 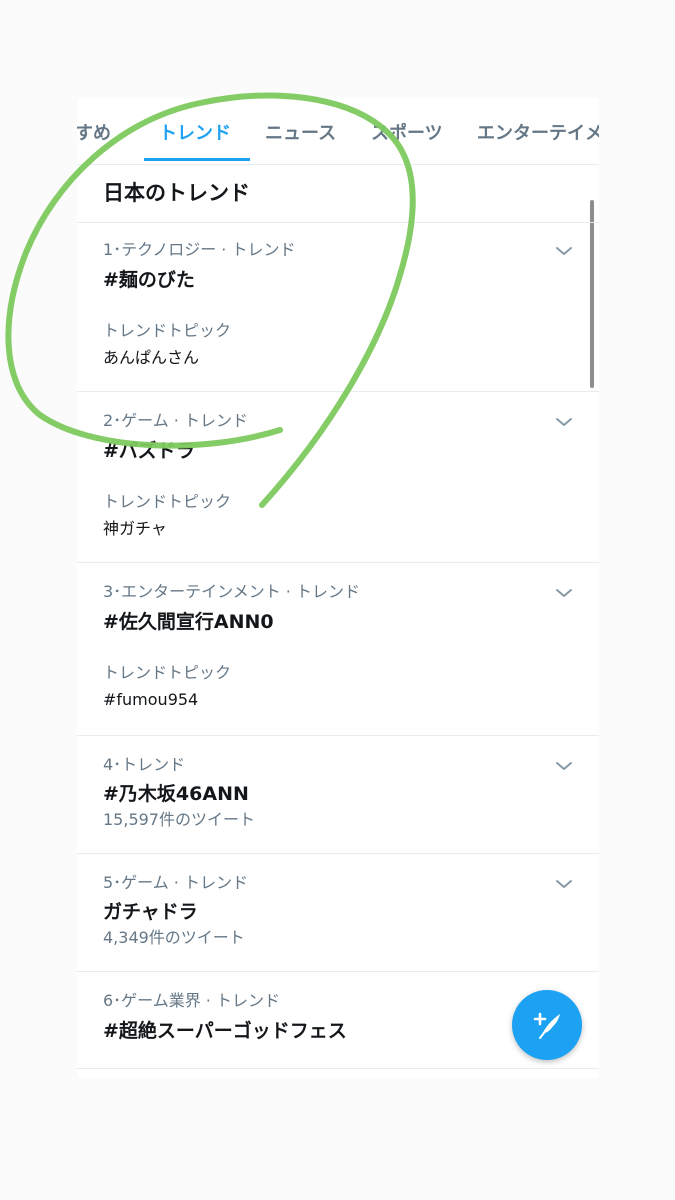 What do you see at coordinates (538, 134) in the screenshot?
I see `tab-entertainment: エンターテイメント` at bounding box center [538, 134].